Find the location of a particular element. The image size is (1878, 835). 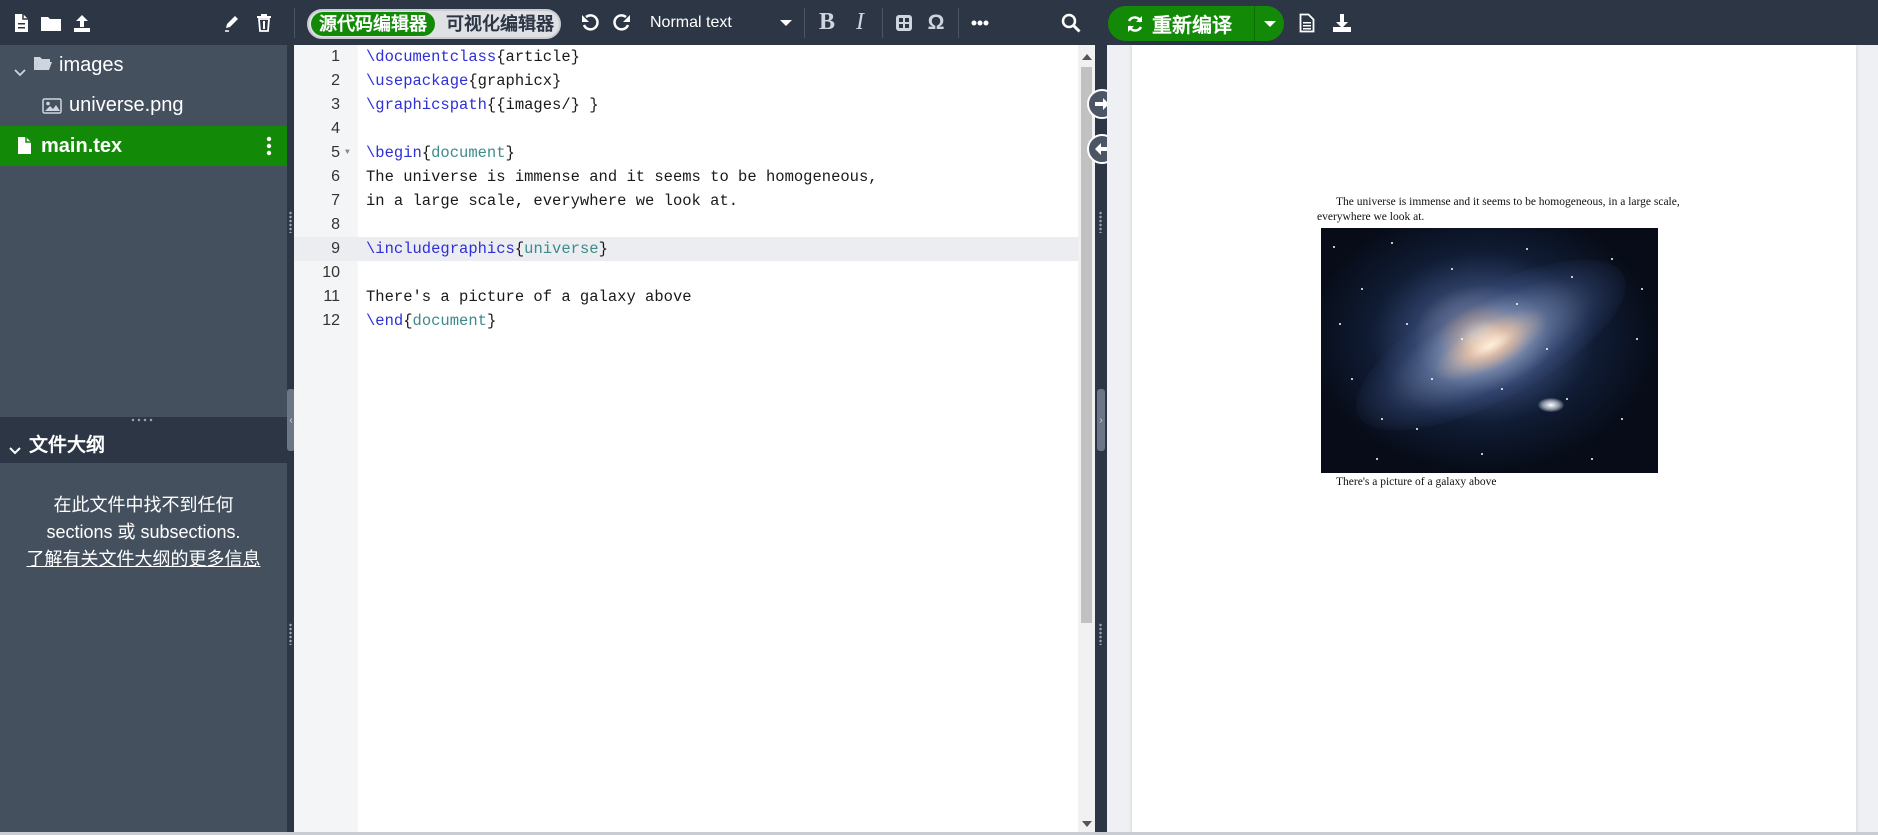

upload-icon is located at coordinates (82, 22).